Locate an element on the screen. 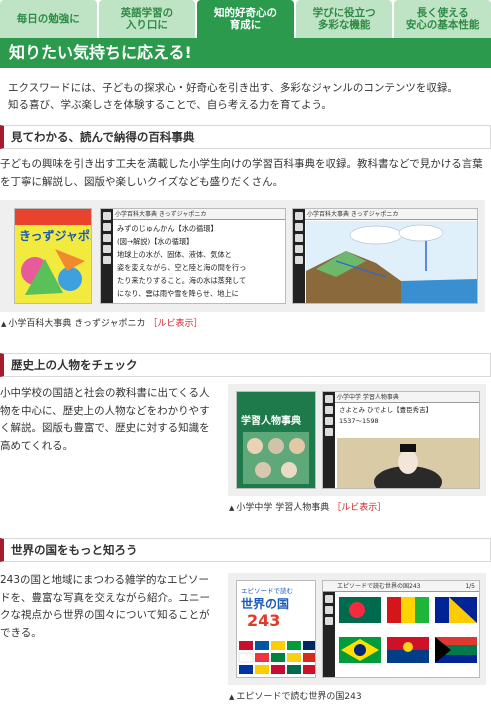  entry-line: 姿を変えながら、空と陸と海の間を行っ is located at coordinates (182, 267).